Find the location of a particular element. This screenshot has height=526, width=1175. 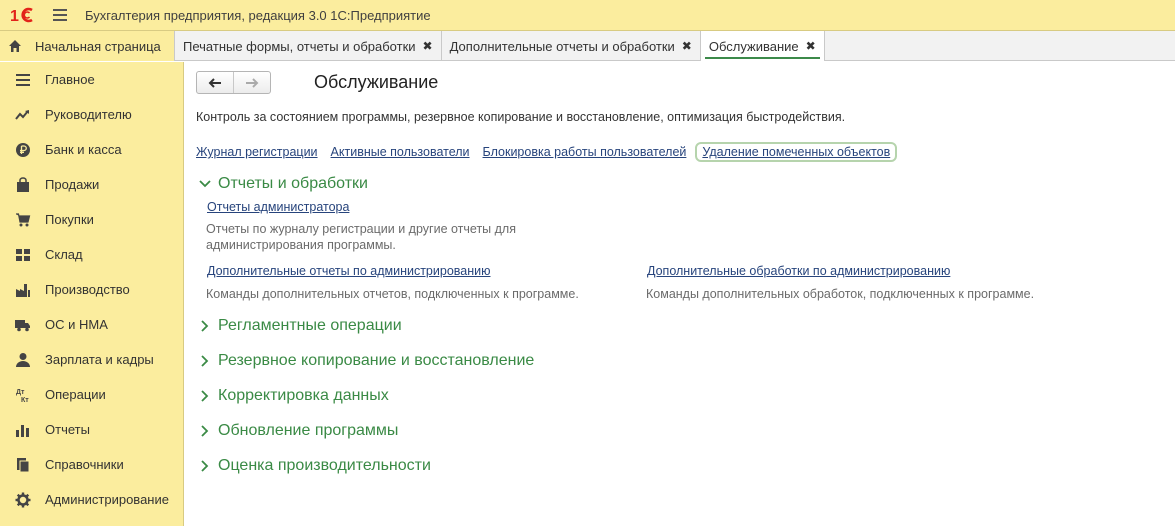

menu-icon is located at coordinates (60, 15).